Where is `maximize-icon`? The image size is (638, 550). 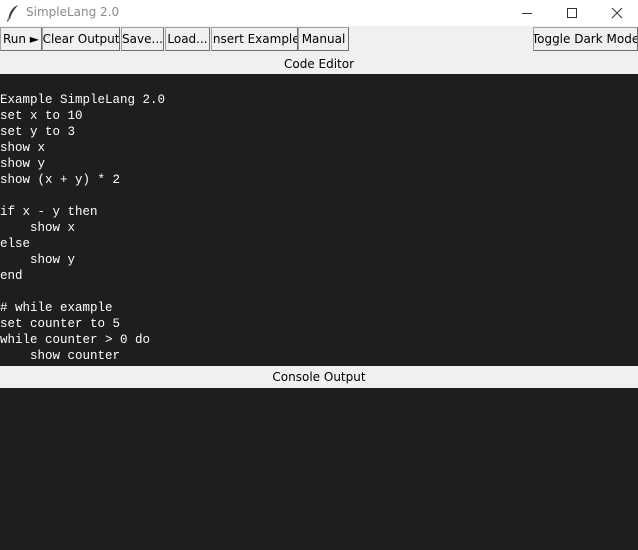
maximize-icon is located at coordinates (572, 13).